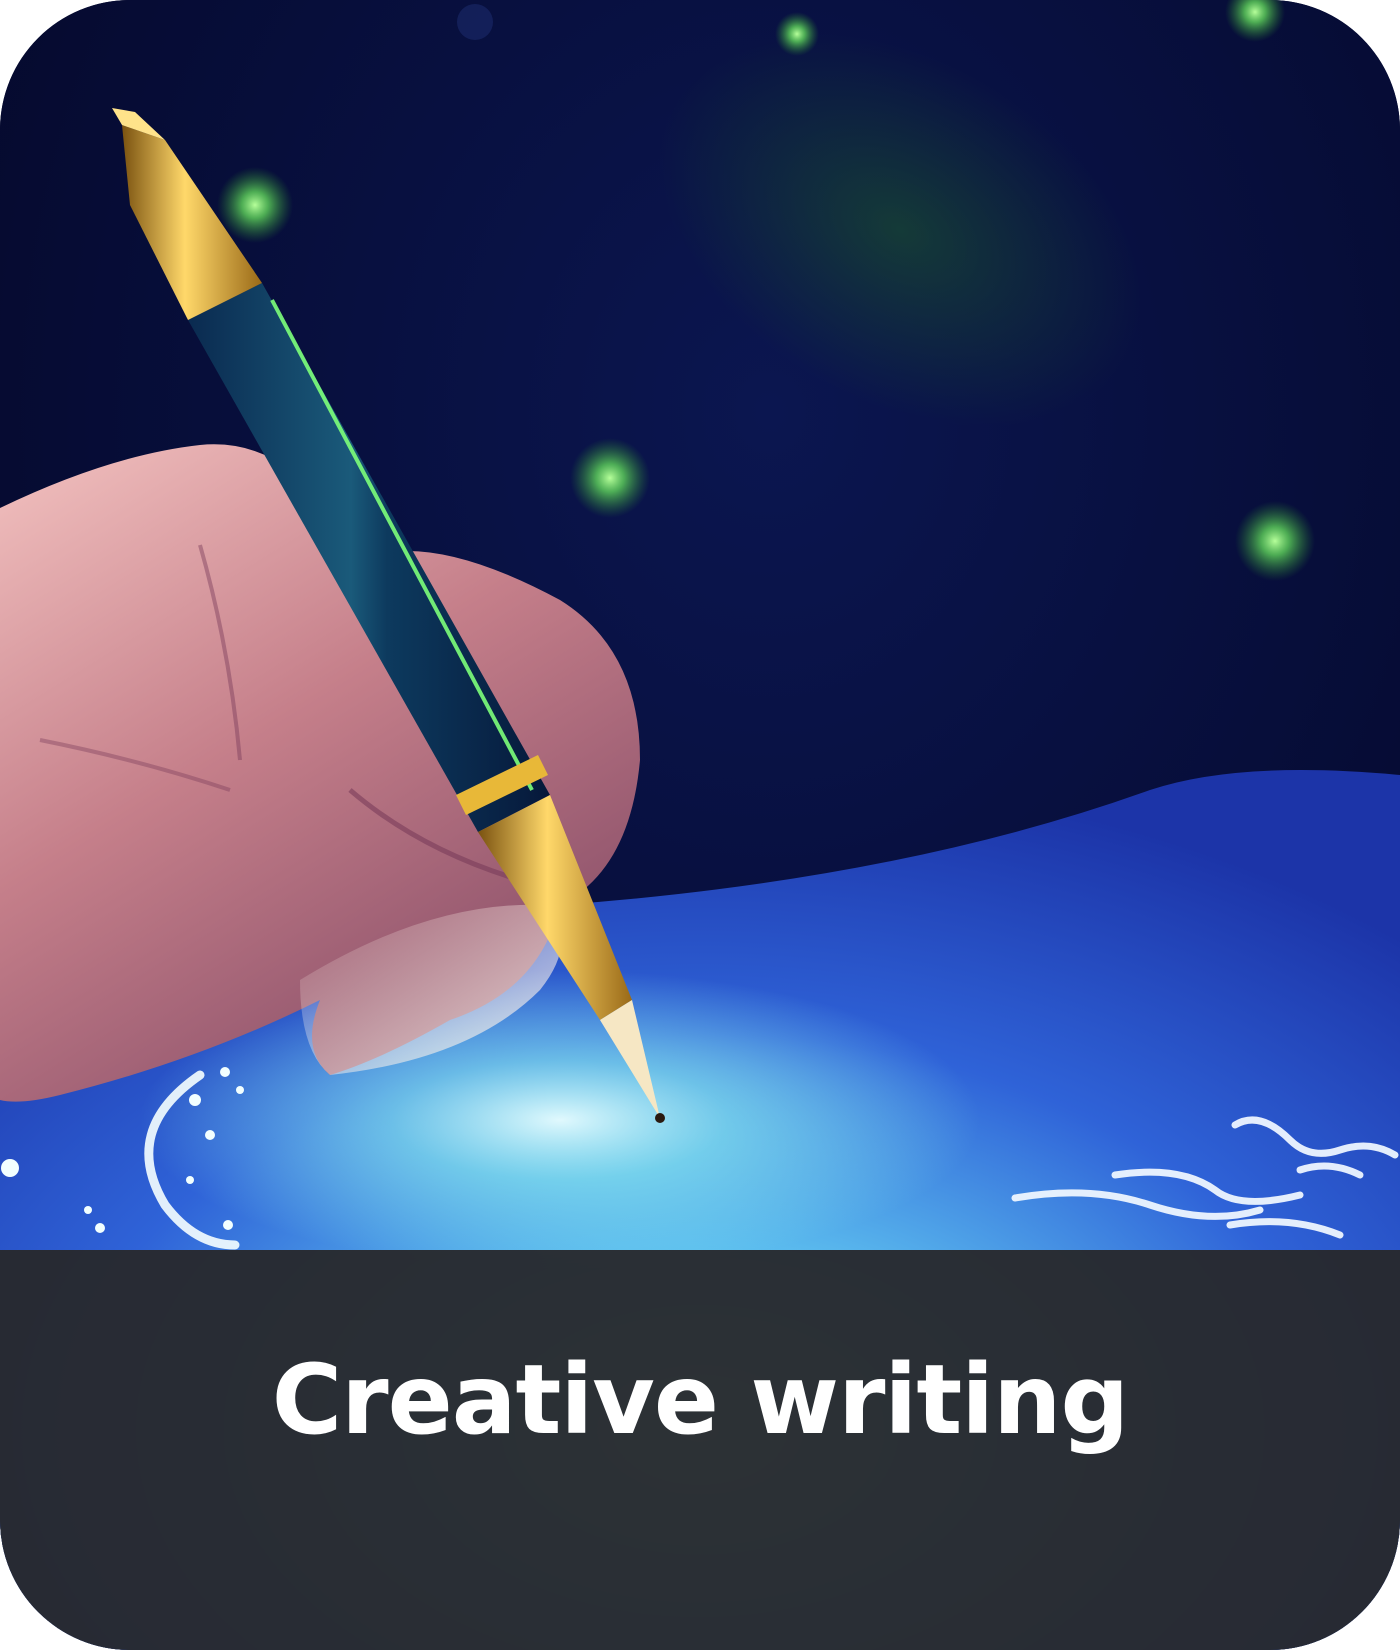  What do you see at coordinates (700, 1400) in the screenshot?
I see `card-title: Creative writing` at bounding box center [700, 1400].